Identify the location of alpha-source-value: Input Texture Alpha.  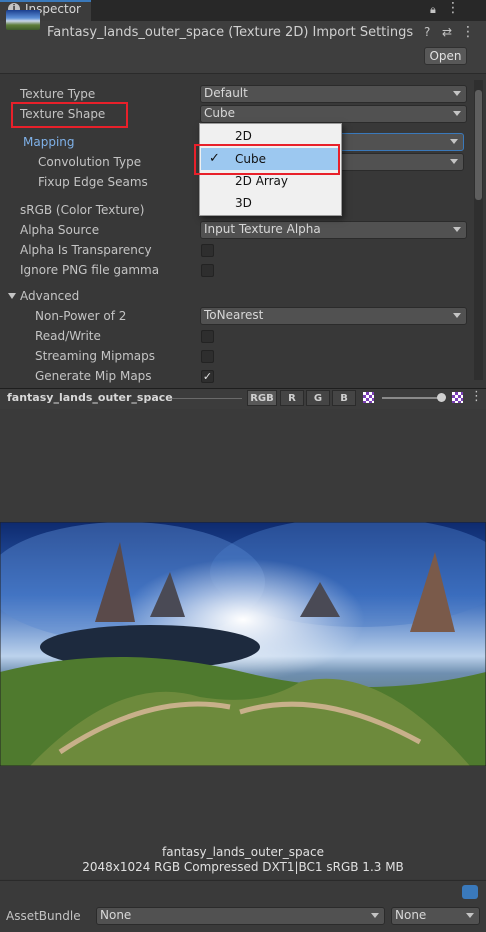
(262, 229).